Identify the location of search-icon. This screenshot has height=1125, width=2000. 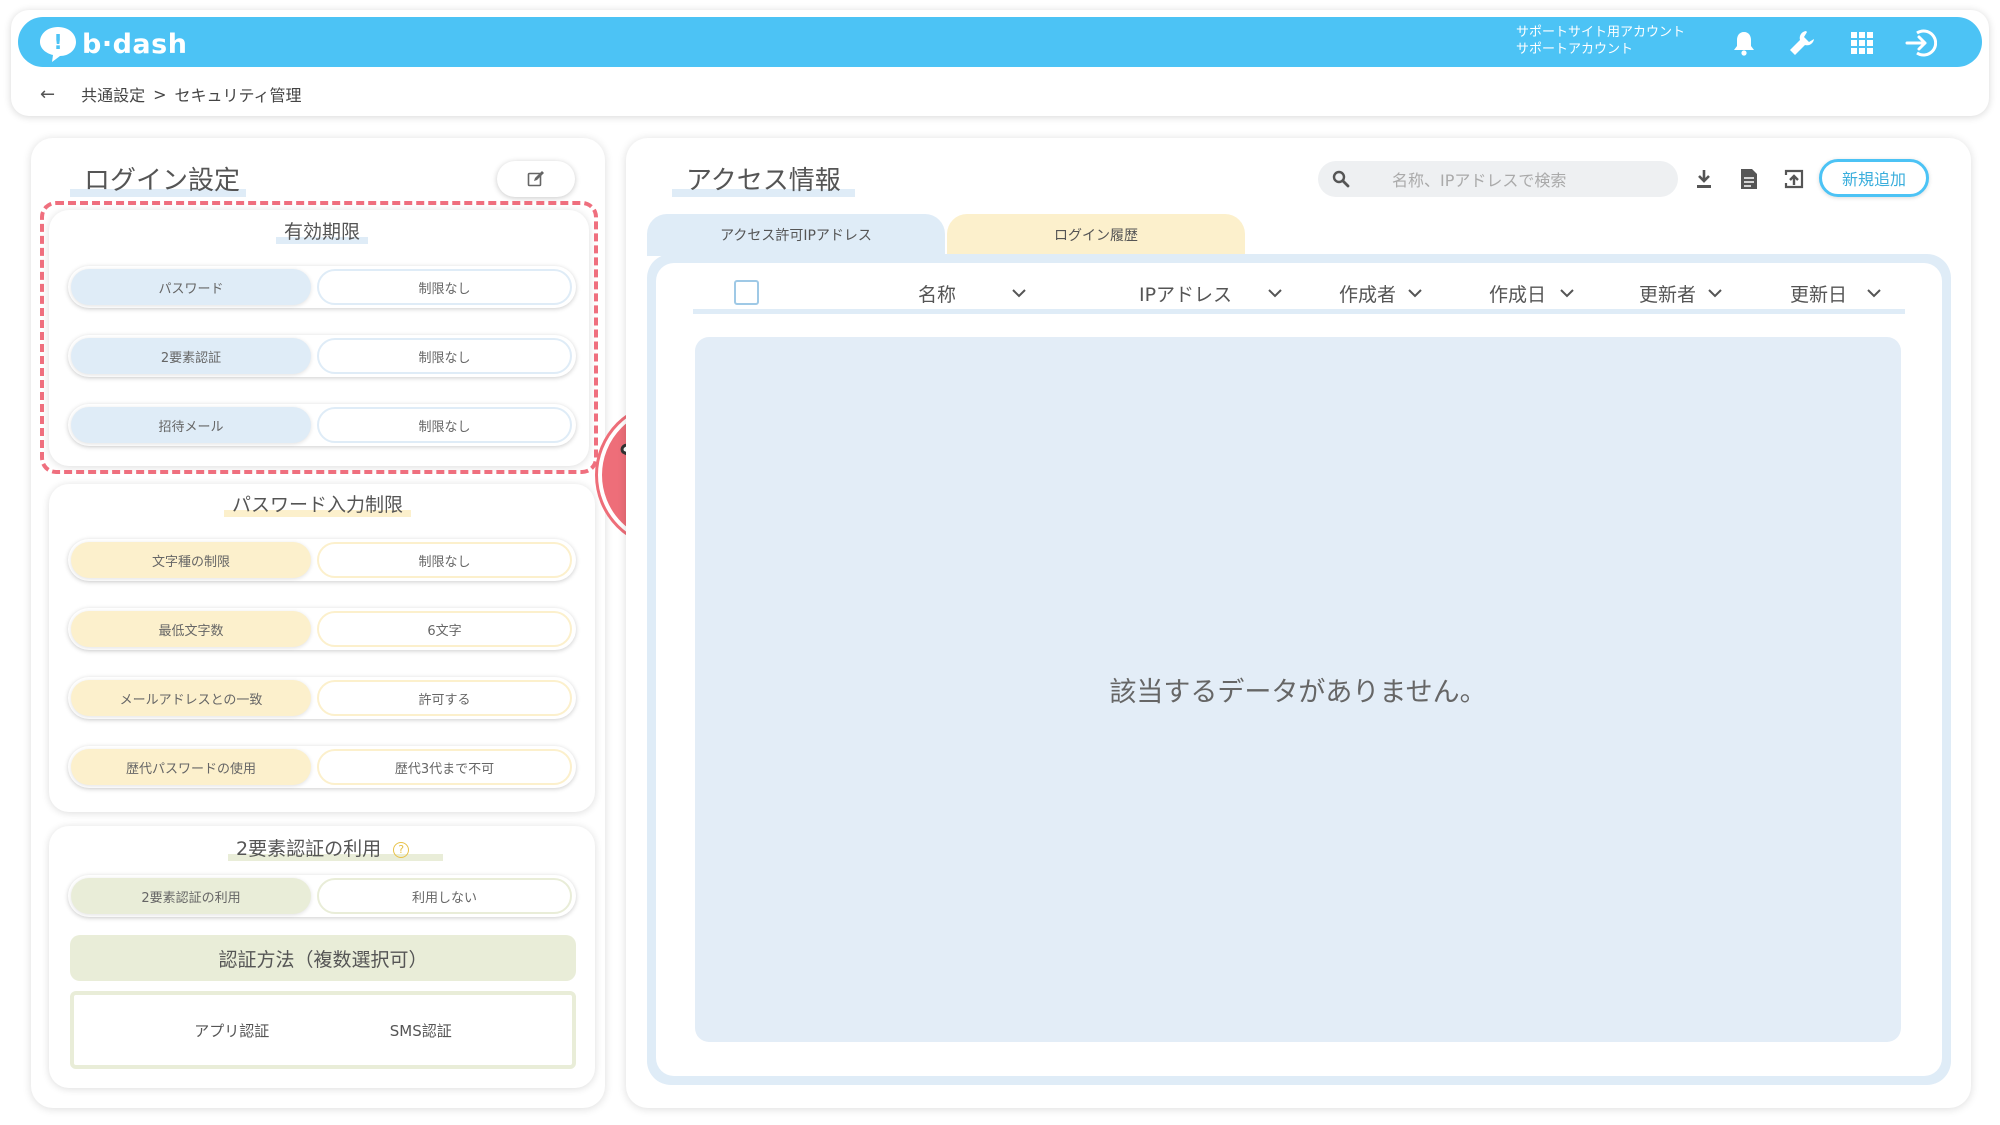
(1341, 179).